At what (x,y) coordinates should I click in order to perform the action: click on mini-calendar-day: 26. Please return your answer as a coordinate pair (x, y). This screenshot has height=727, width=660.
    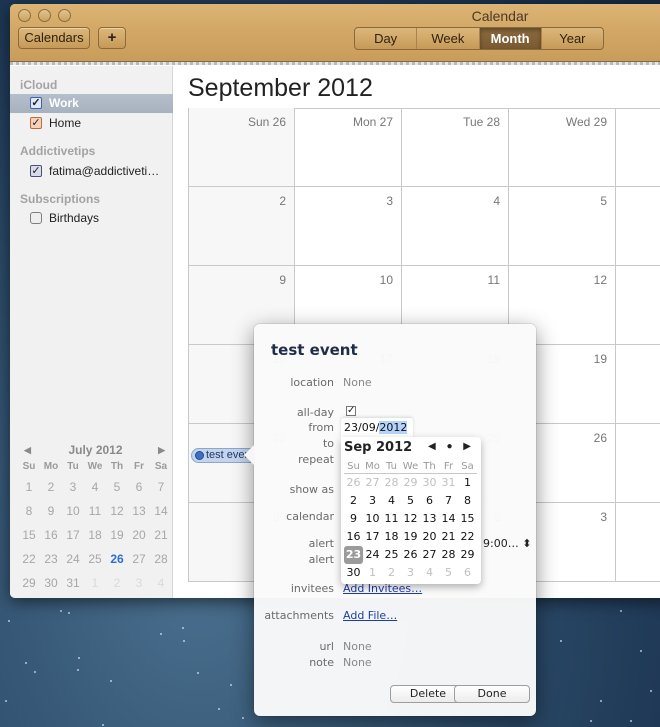
    Looking at the image, I should click on (117, 559).